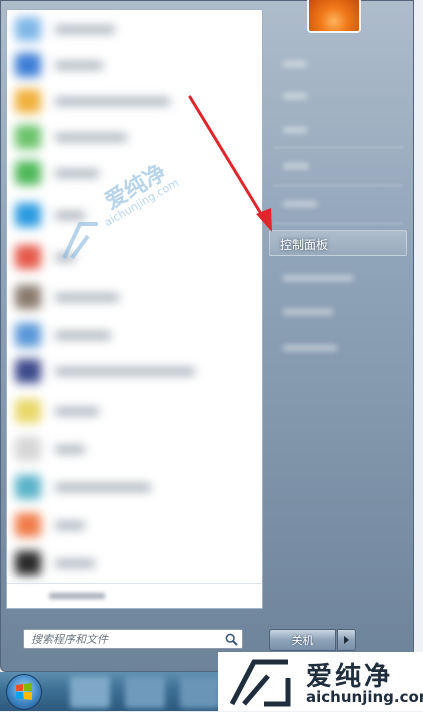 The image size is (423, 712). Describe the element at coordinates (304, 245) in the screenshot. I see `control-panel-label: 控制面板` at that location.